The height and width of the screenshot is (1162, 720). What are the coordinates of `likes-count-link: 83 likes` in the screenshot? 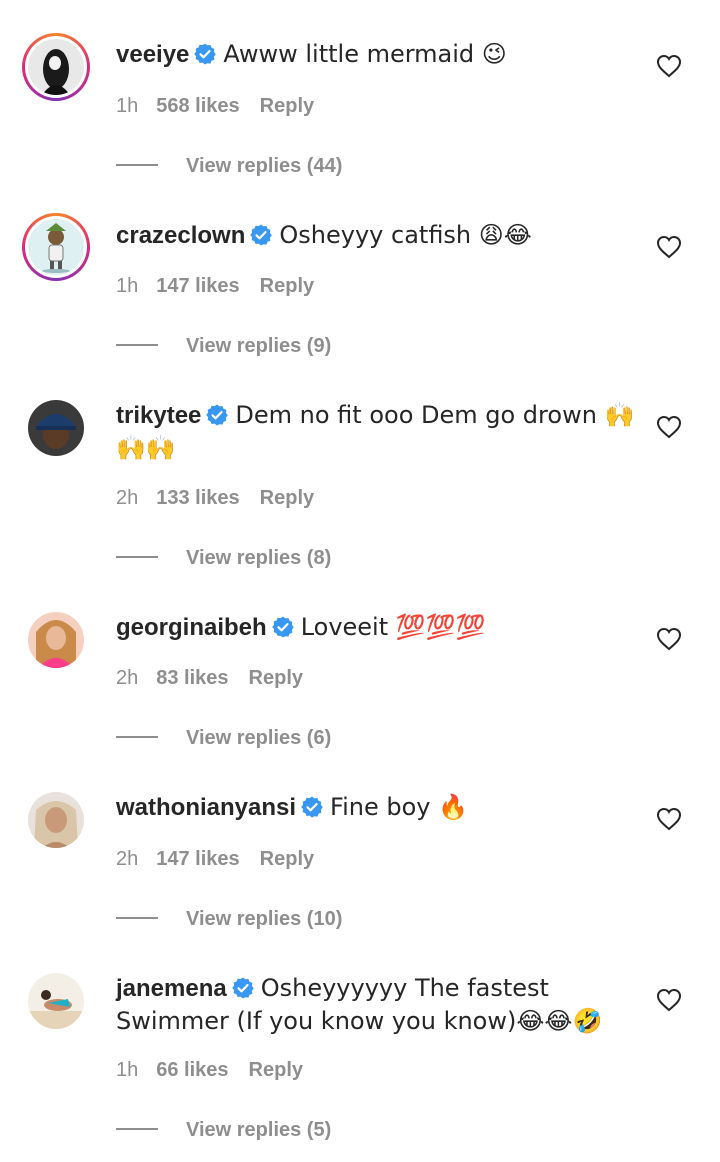 It's located at (192, 678).